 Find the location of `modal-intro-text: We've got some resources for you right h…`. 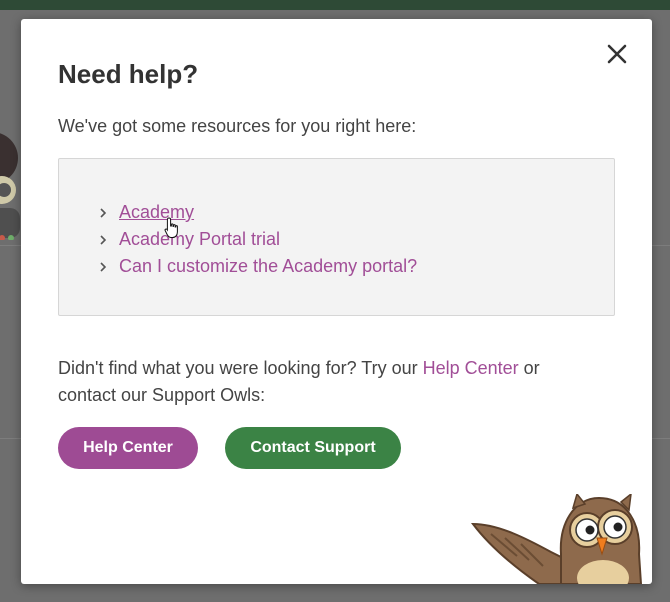

modal-intro-text: We've got some resources for you right h… is located at coordinates (237, 126).